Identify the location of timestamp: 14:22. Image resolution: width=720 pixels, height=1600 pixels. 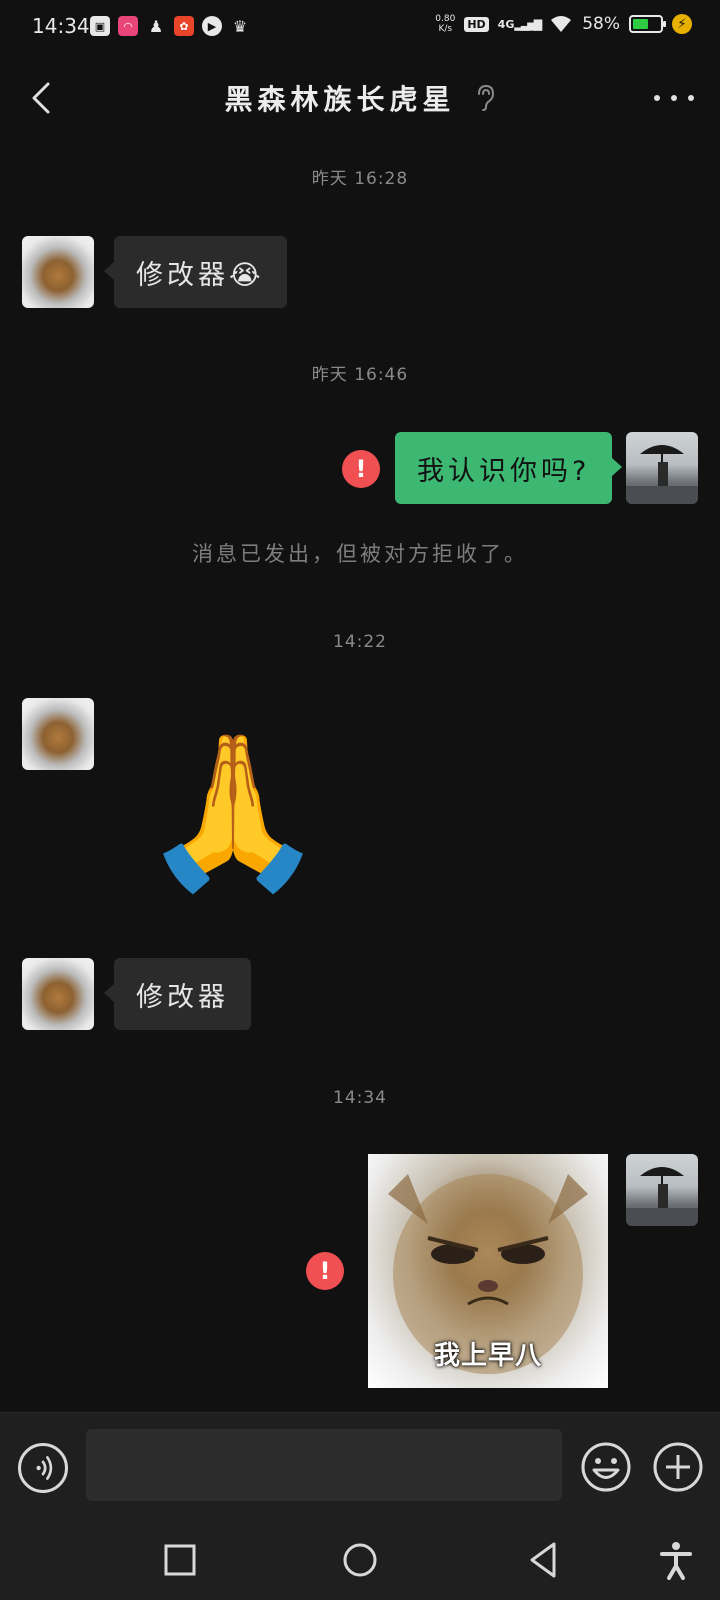
(360, 642).